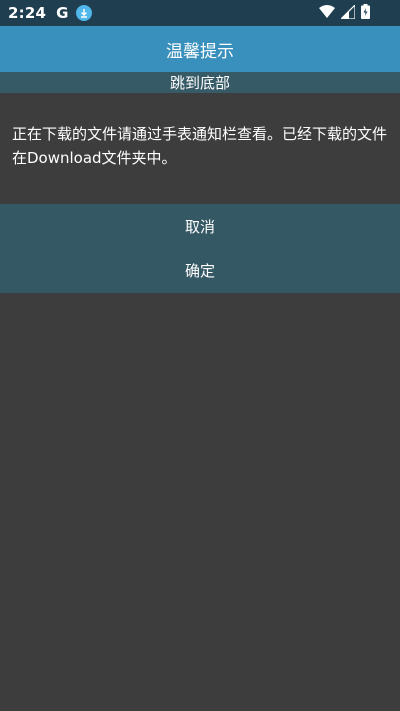  I want to click on jump-to-bottom-label: 跳到底部, so click(199, 83).